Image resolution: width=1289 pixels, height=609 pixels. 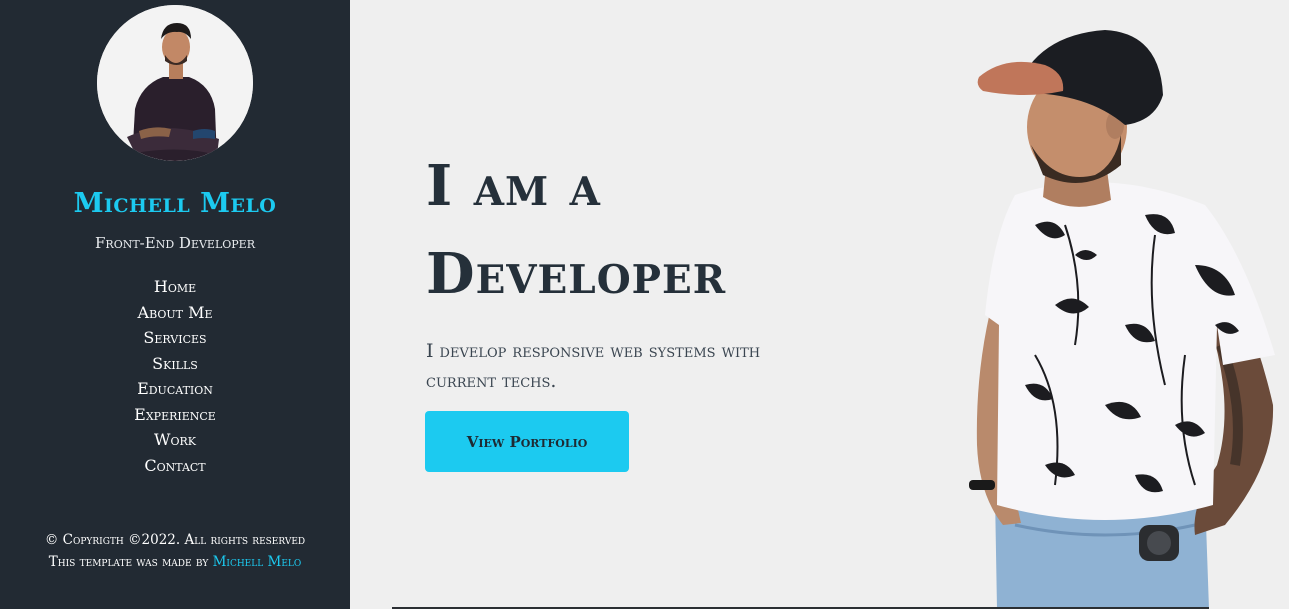 I want to click on nav-item-education: Education, so click(x=175, y=389).